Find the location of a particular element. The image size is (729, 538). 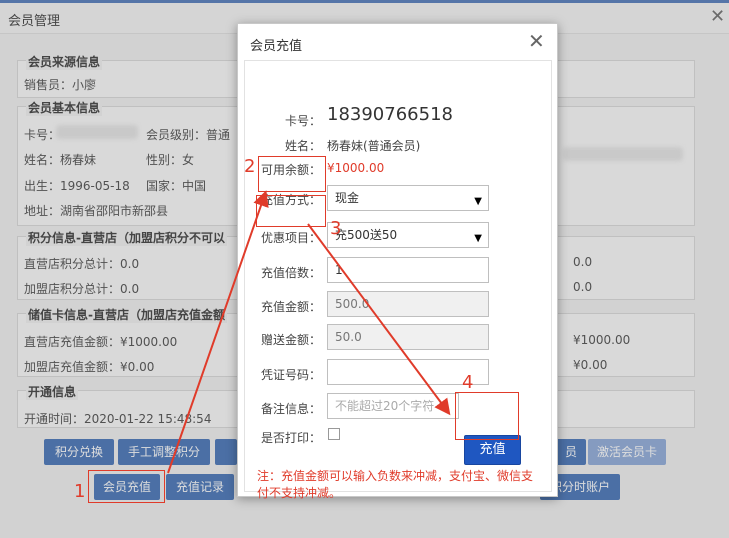

dialog-title: 会员充值 is located at coordinates (276, 46).